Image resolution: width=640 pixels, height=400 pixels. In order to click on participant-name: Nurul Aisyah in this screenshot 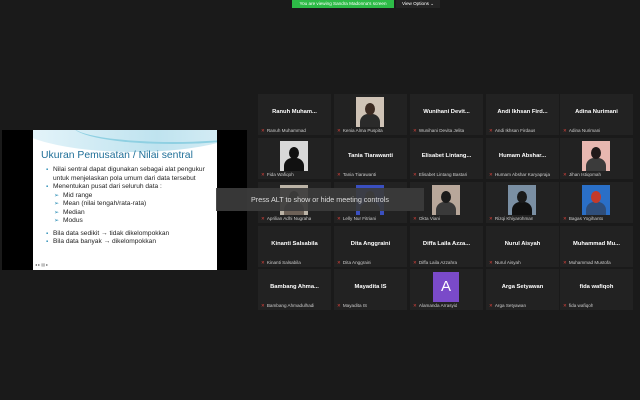, I will do `click(522, 244)`.